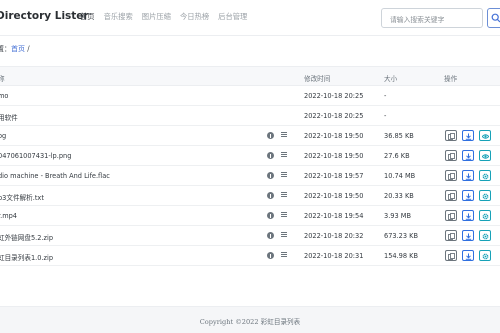 The height and width of the screenshot is (333, 500). What do you see at coordinates (250, 96) in the screenshot?
I see `table-row: mo 2022-10-18 20:25 -` at bounding box center [250, 96].